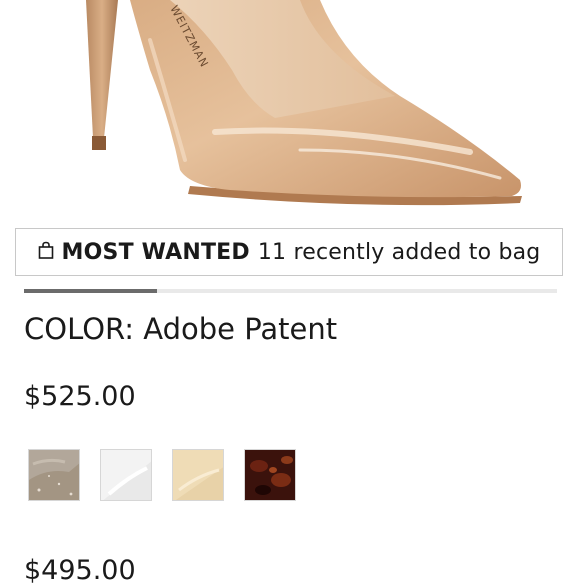  What do you see at coordinates (54, 475) in the screenshot?
I see `swatch-taupe-glitter` at bounding box center [54, 475].